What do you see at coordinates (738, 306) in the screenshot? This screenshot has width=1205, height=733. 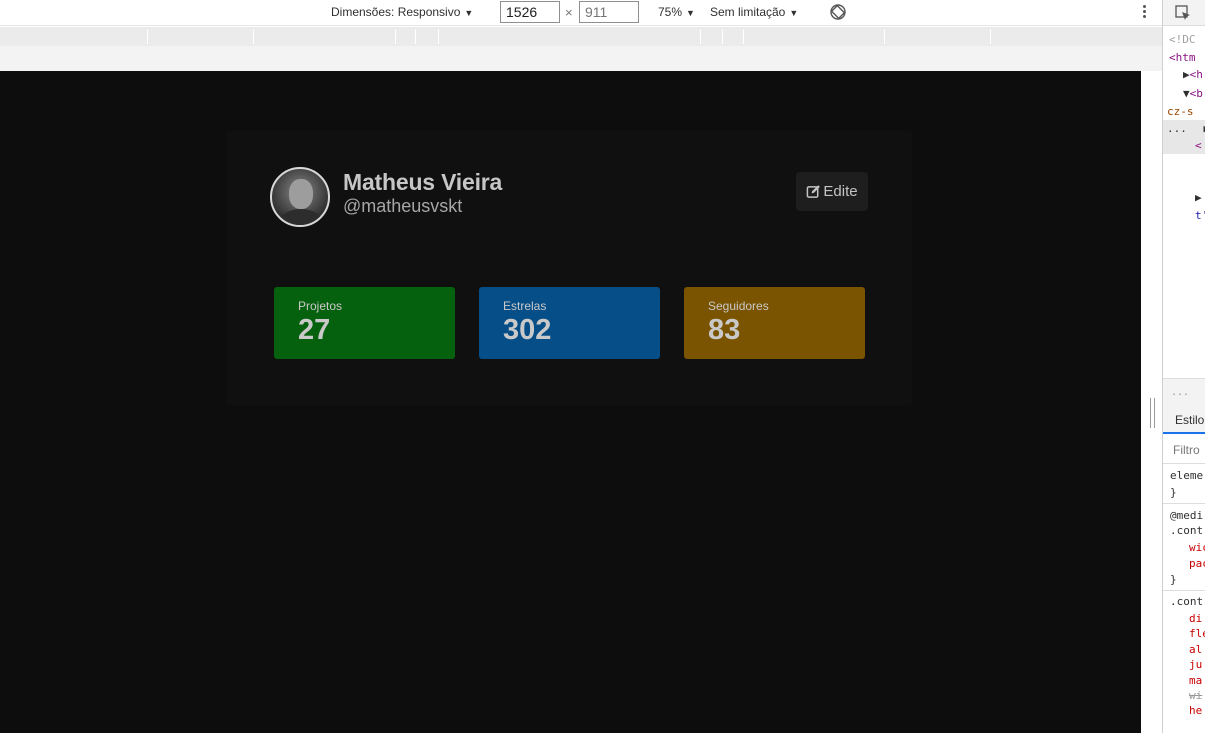 I see `stat-label: Seguidores` at bounding box center [738, 306].